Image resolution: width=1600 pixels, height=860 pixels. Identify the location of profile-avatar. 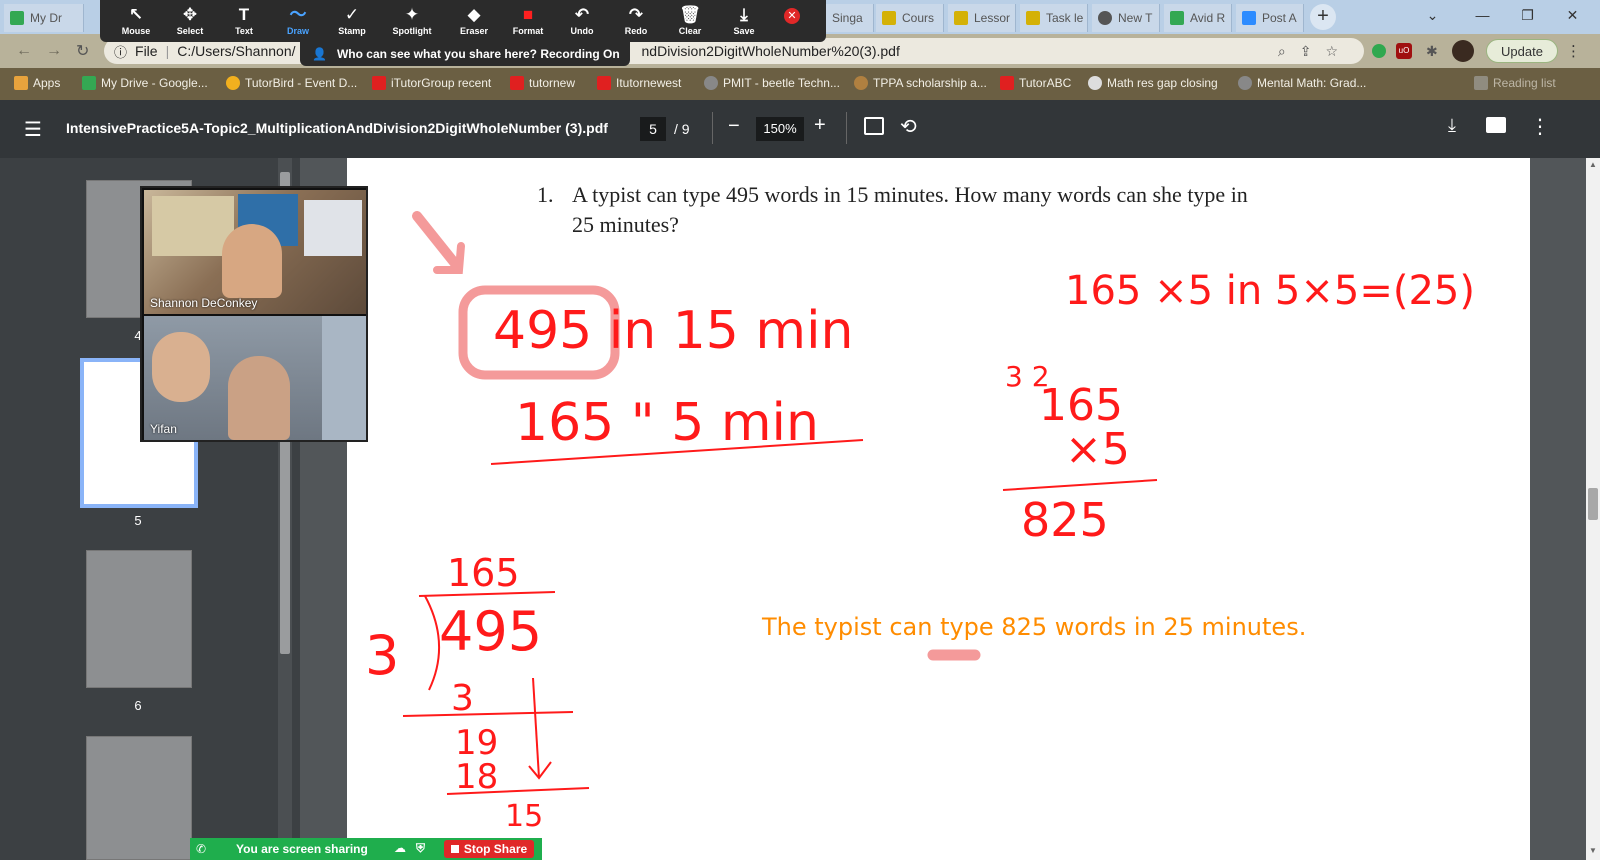
(1463, 51).